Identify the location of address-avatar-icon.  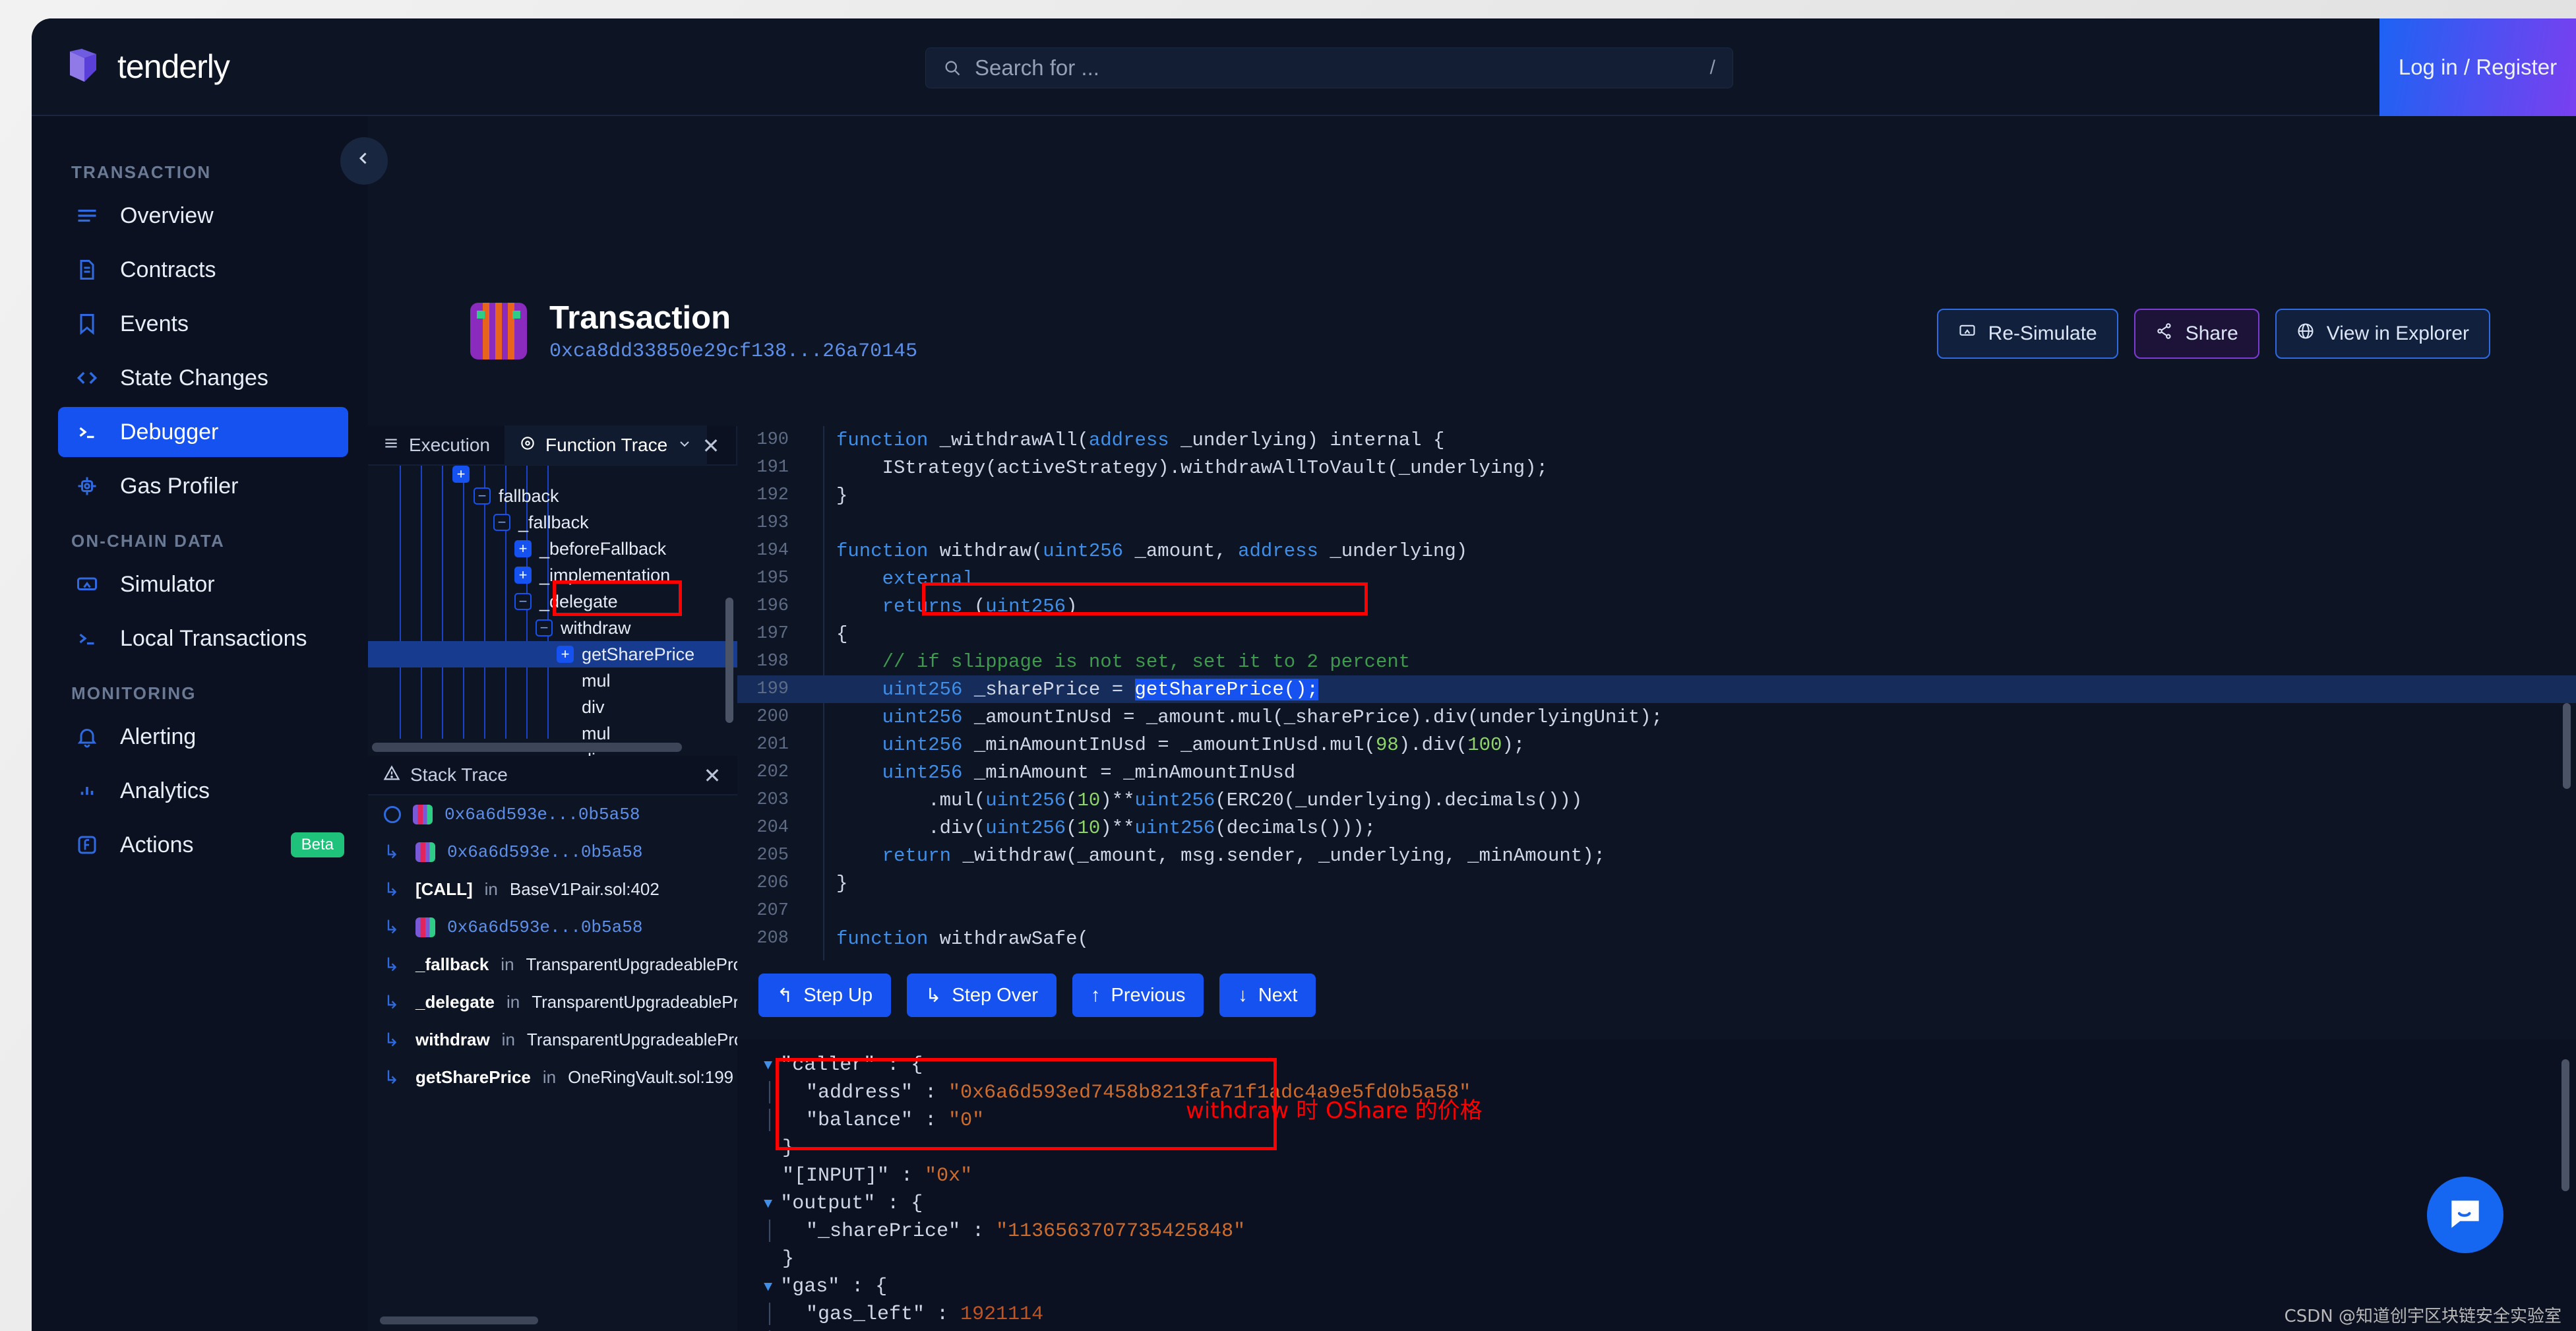
(425, 852).